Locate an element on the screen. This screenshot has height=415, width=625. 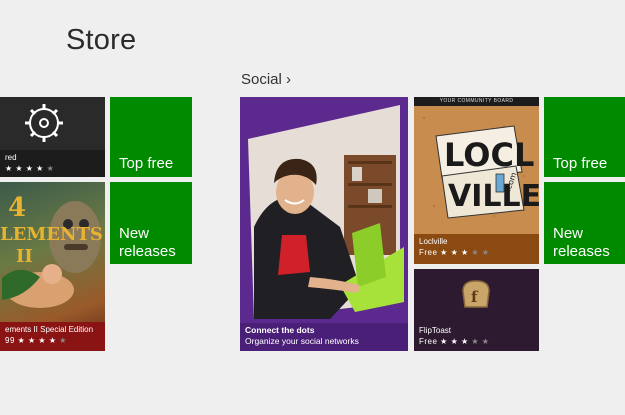
app-name: red is located at coordinates (11, 157).